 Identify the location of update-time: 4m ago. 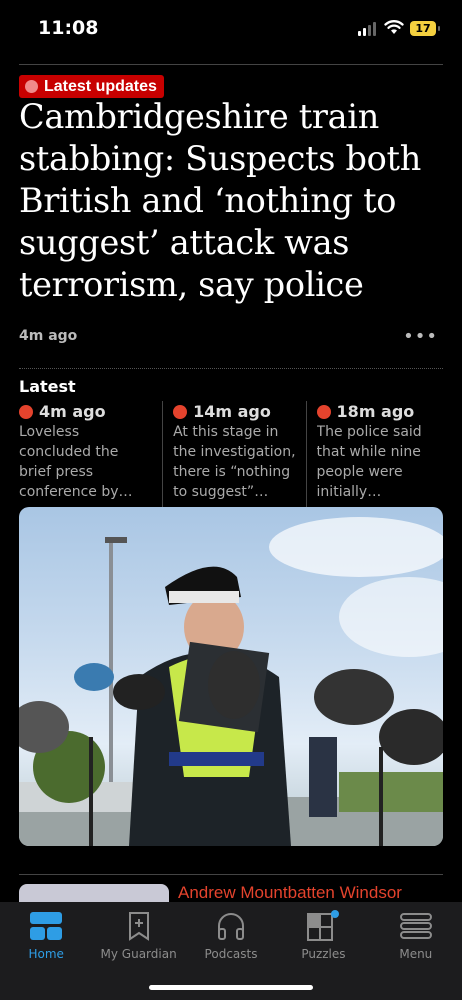
(72, 411).